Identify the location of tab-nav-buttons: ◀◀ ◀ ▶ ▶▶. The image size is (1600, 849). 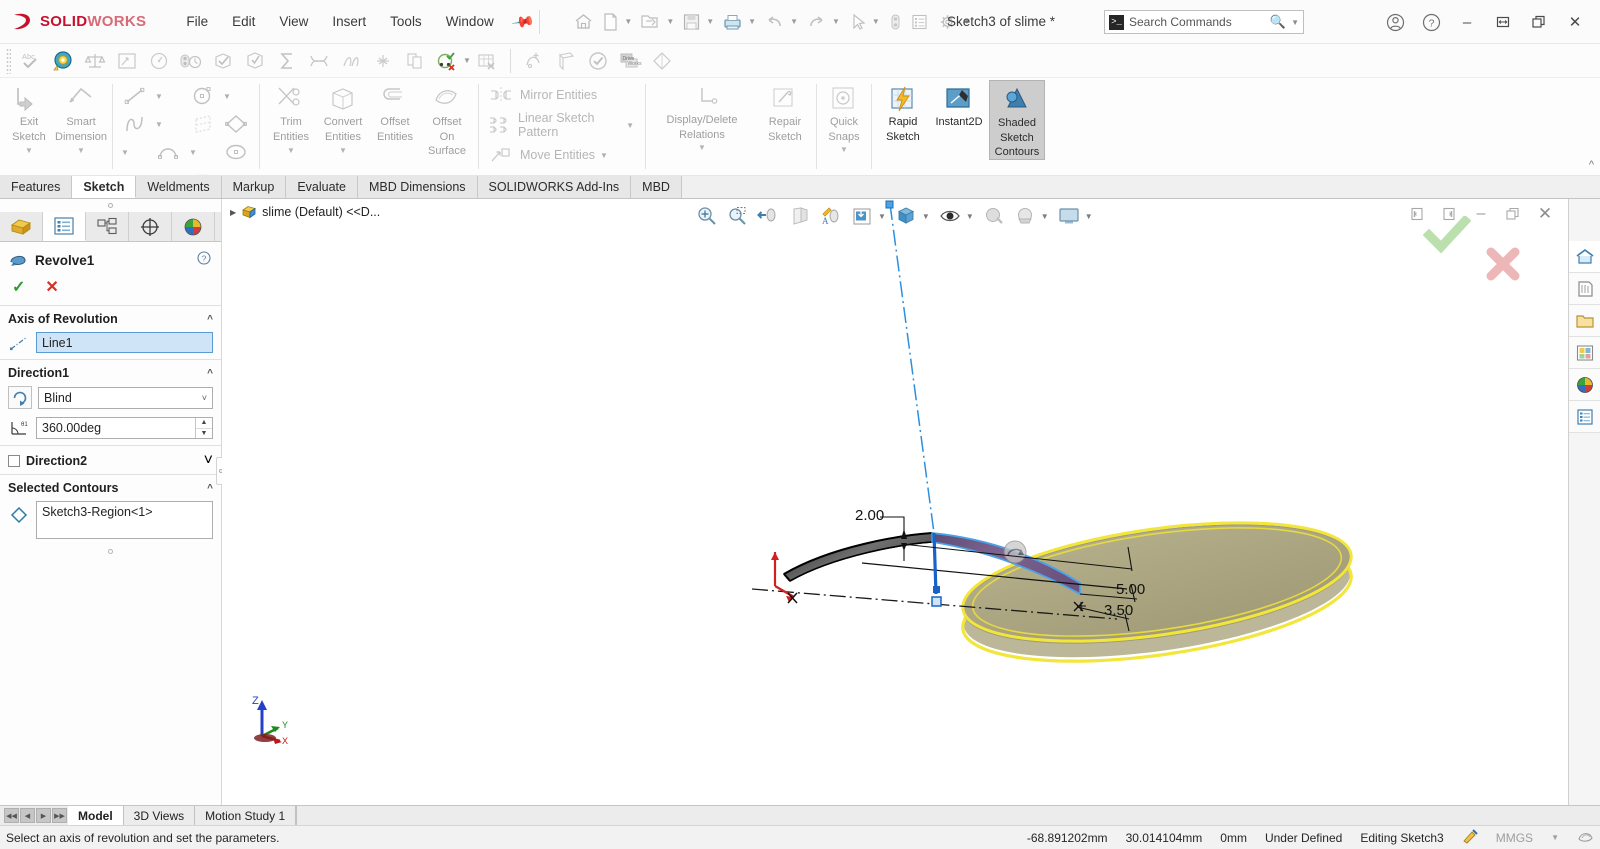
(36, 815).